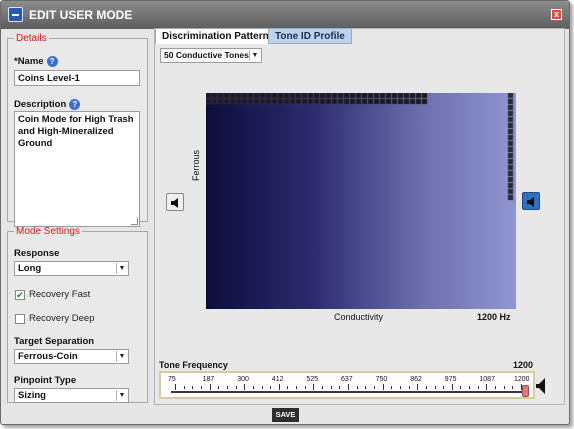  I want to click on recovery-deep-checkbox, so click(20, 319).